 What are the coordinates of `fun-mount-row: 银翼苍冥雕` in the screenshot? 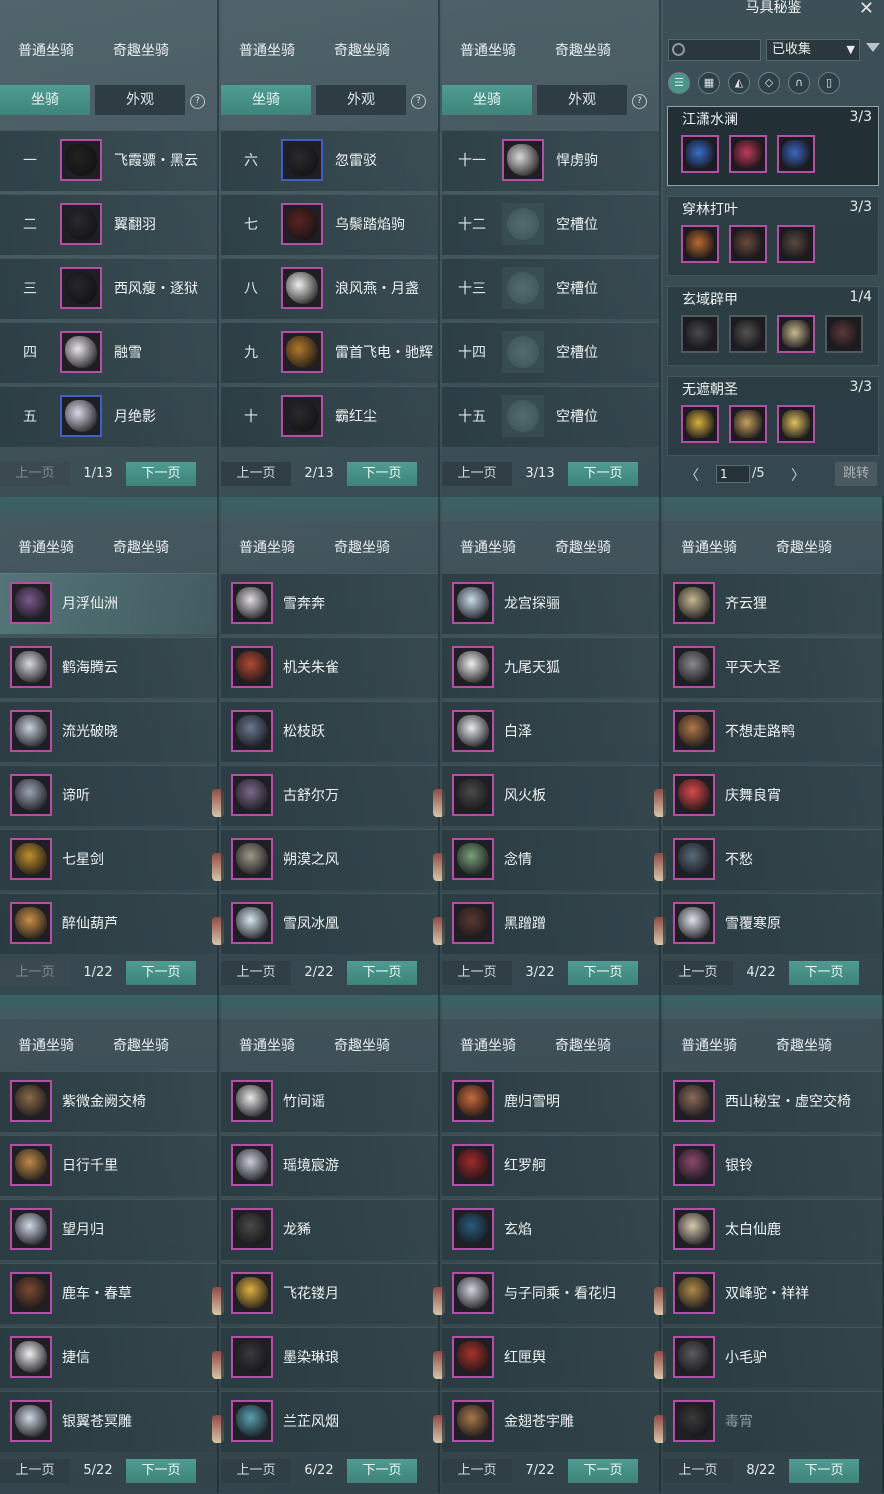 It's located at (108, 1421).